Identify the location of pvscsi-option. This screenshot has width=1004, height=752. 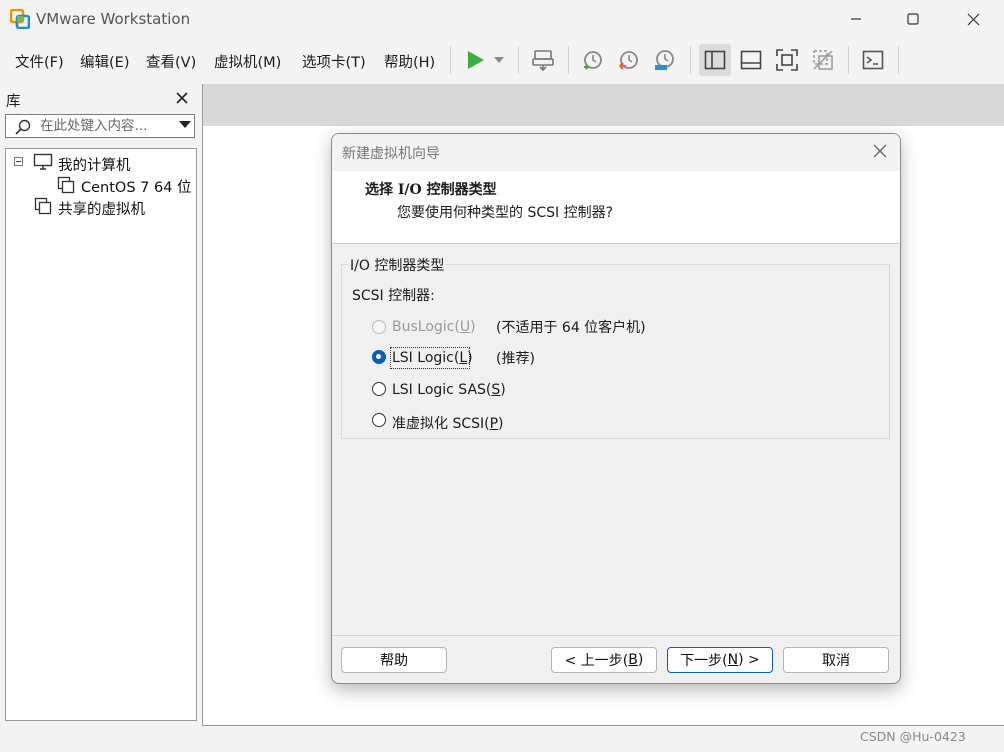
(379, 420).